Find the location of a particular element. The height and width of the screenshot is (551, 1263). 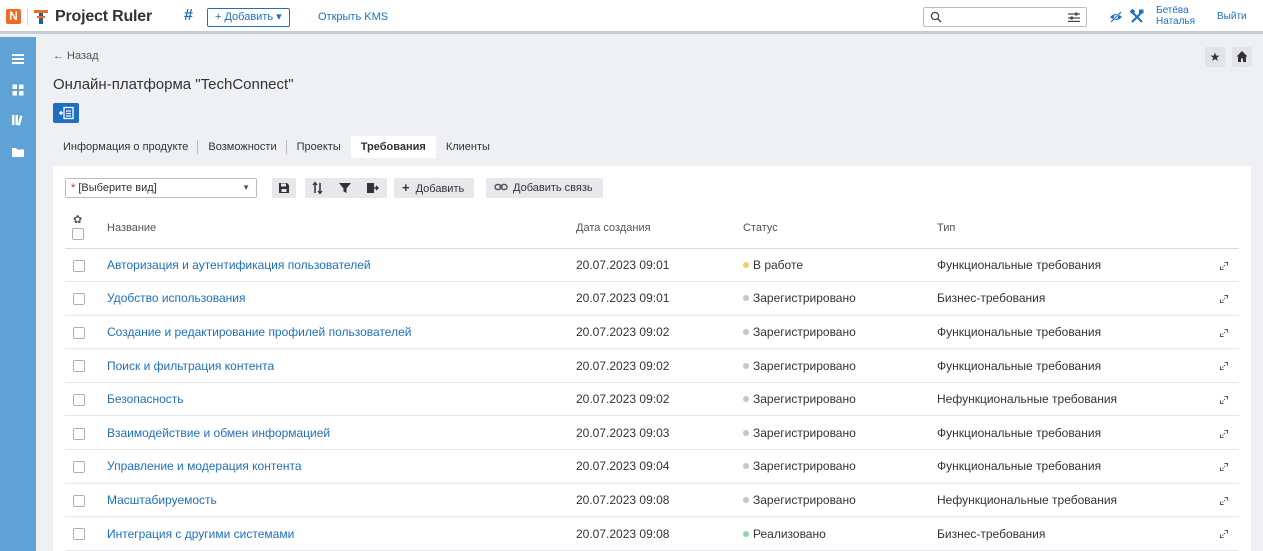

status-text: В работе is located at coordinates (778, 264).